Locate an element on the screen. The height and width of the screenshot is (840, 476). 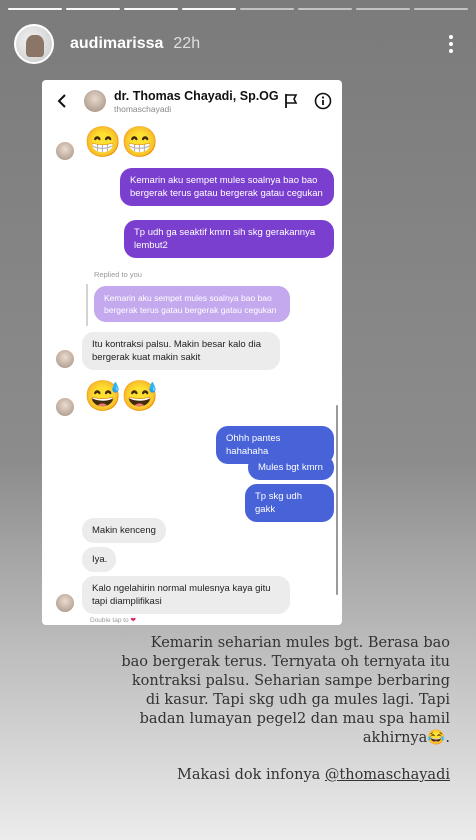
info-icon is located at coordinates (323, 101).